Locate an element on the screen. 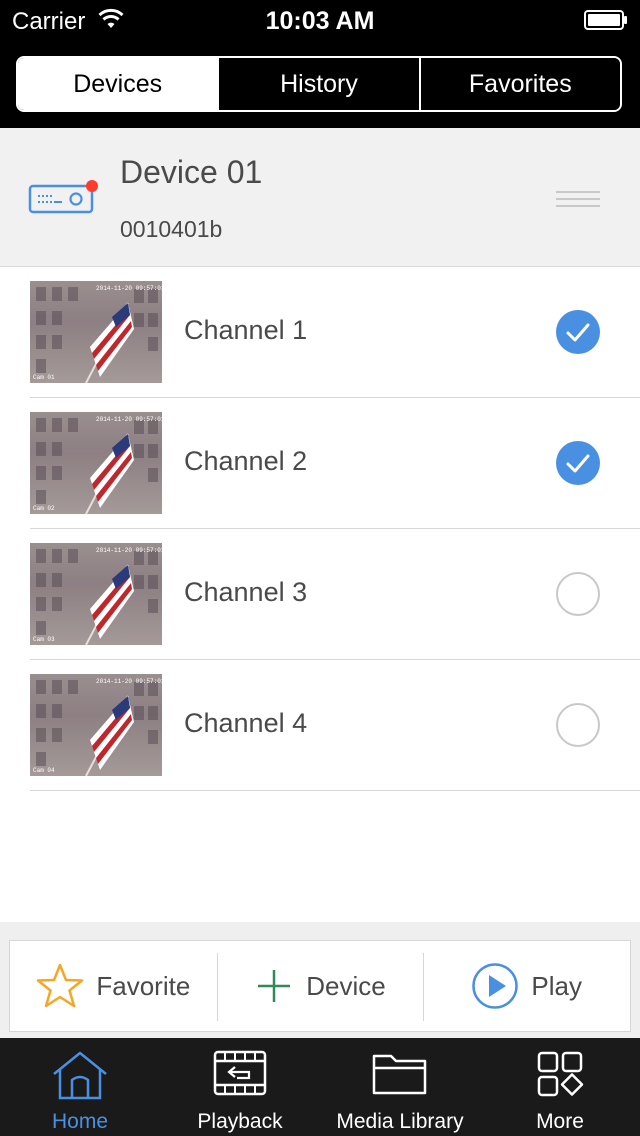  star-icon is located at coordinates (60, 985).